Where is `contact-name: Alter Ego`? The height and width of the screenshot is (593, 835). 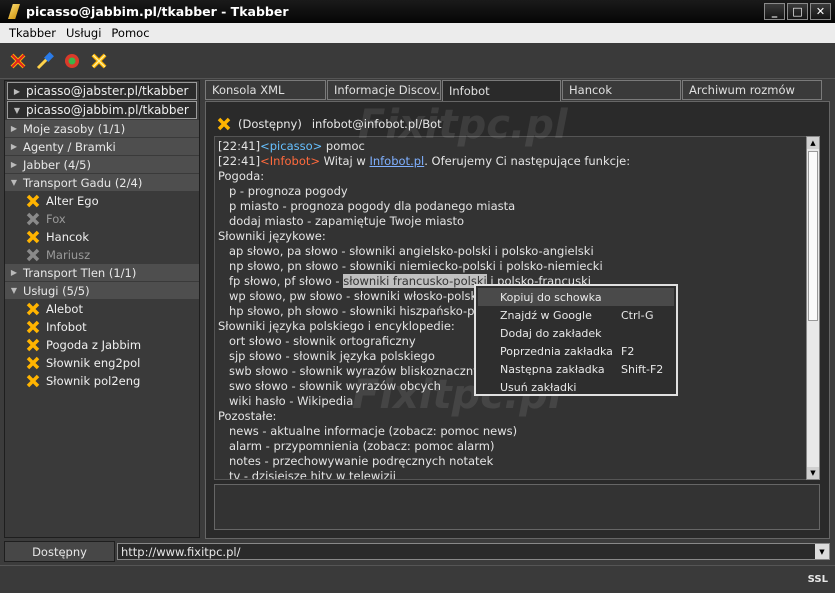 contact-name: Alter Ego is located at coordinates (72, 201).